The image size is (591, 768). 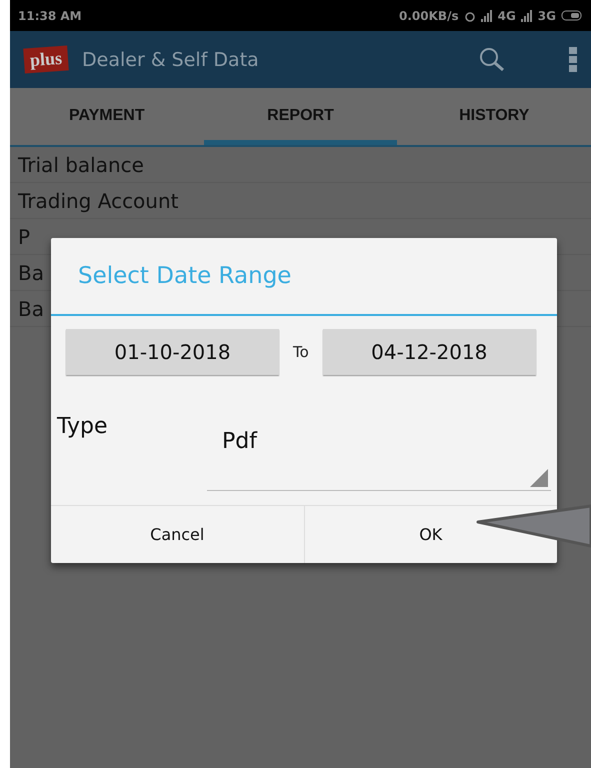 What do you see at coordinates (82, 427) in the screenshot?
I see `type-label: Type` at bounding box center [82, 427].